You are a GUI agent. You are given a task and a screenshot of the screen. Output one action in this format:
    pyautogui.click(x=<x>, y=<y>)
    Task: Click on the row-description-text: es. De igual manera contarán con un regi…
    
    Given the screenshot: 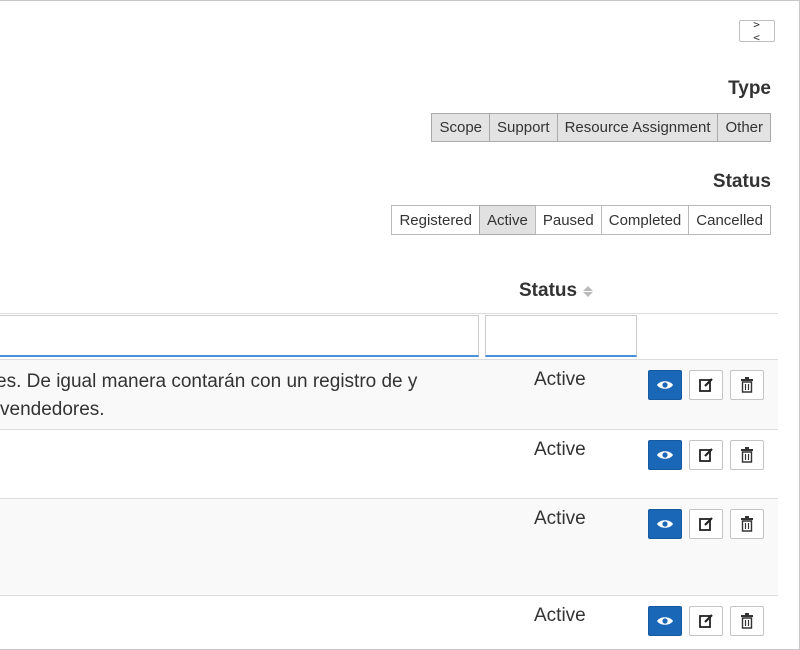 What is the action you would take?
    pyautogui.click(x=209, y=395)
    